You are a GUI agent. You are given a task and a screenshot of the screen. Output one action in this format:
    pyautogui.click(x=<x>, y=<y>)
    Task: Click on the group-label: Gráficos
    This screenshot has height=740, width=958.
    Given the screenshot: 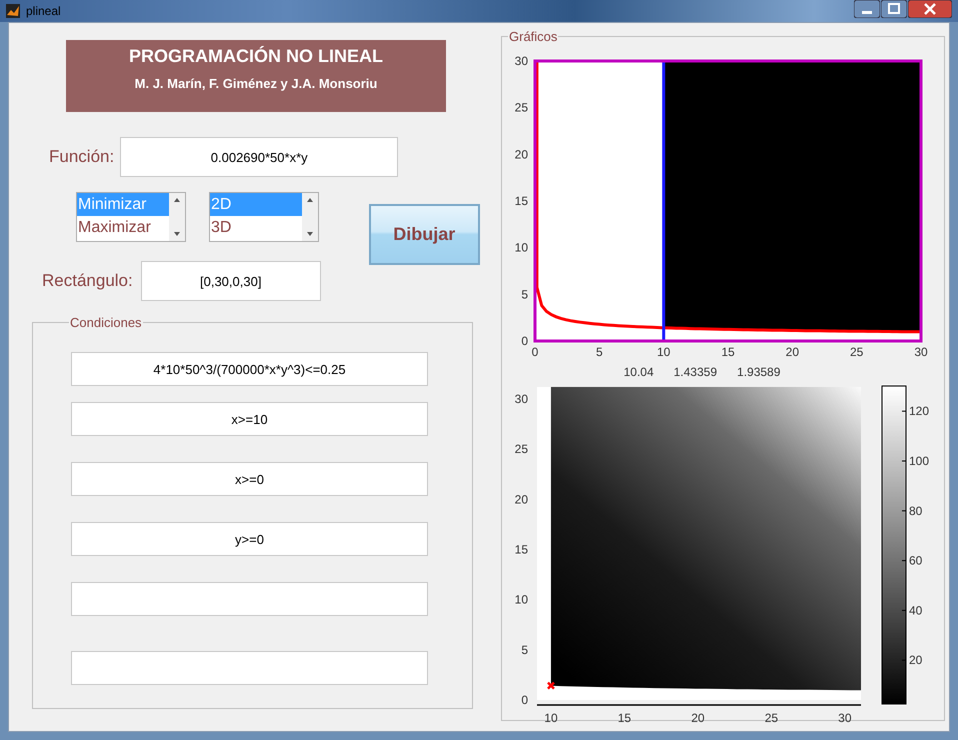 What is the action you would take?
    pyautogui.click(x=533, y=36)
    